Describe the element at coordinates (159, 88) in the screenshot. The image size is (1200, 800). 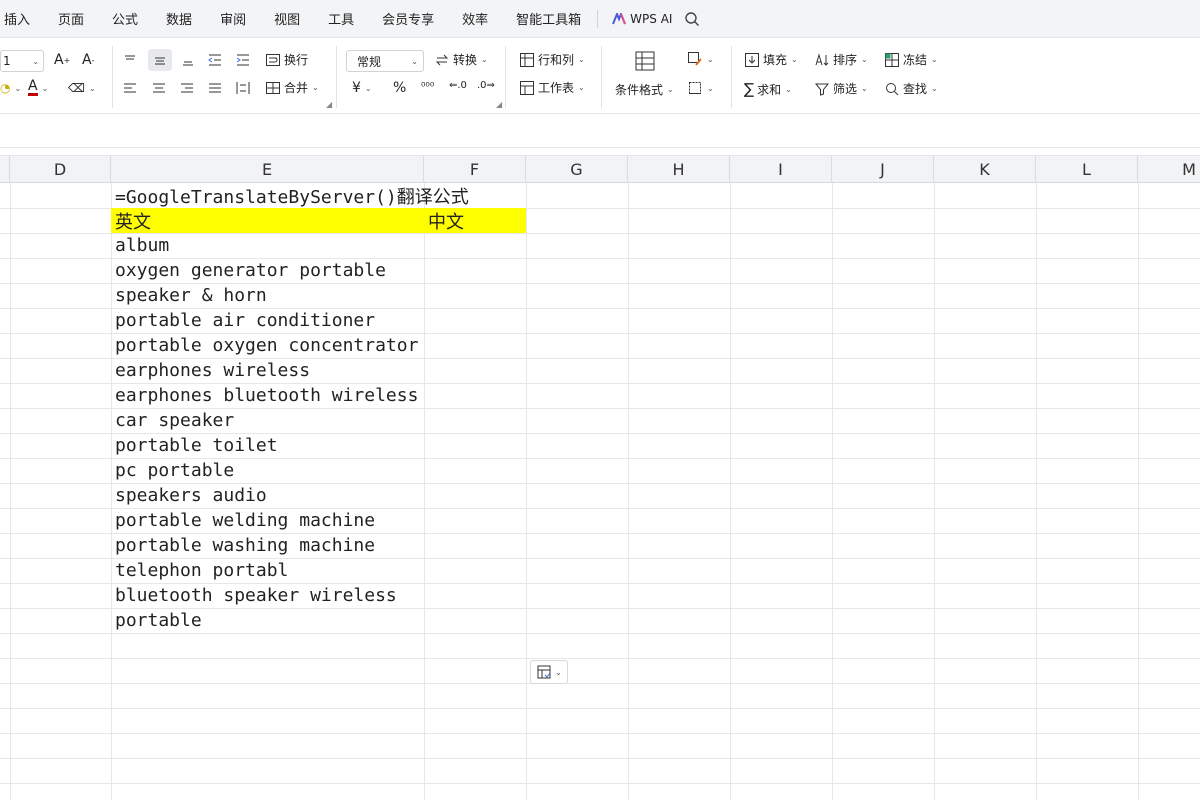
I see `align-center-button` at that location.